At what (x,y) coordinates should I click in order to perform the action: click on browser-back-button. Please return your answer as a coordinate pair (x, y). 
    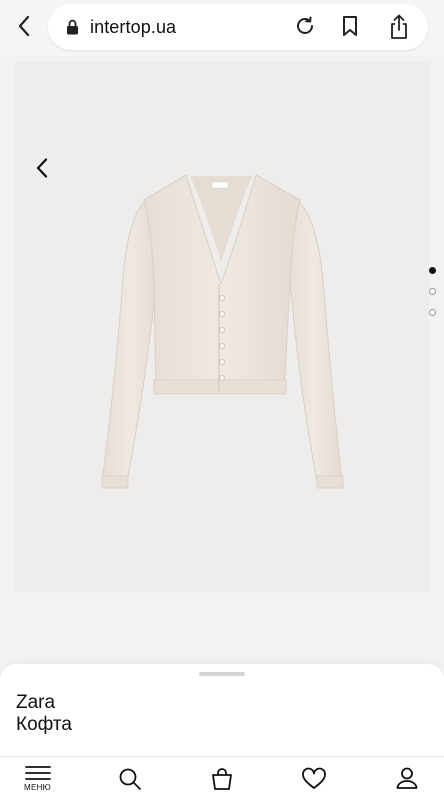
    Looking at the image, I should click on (24, 26).